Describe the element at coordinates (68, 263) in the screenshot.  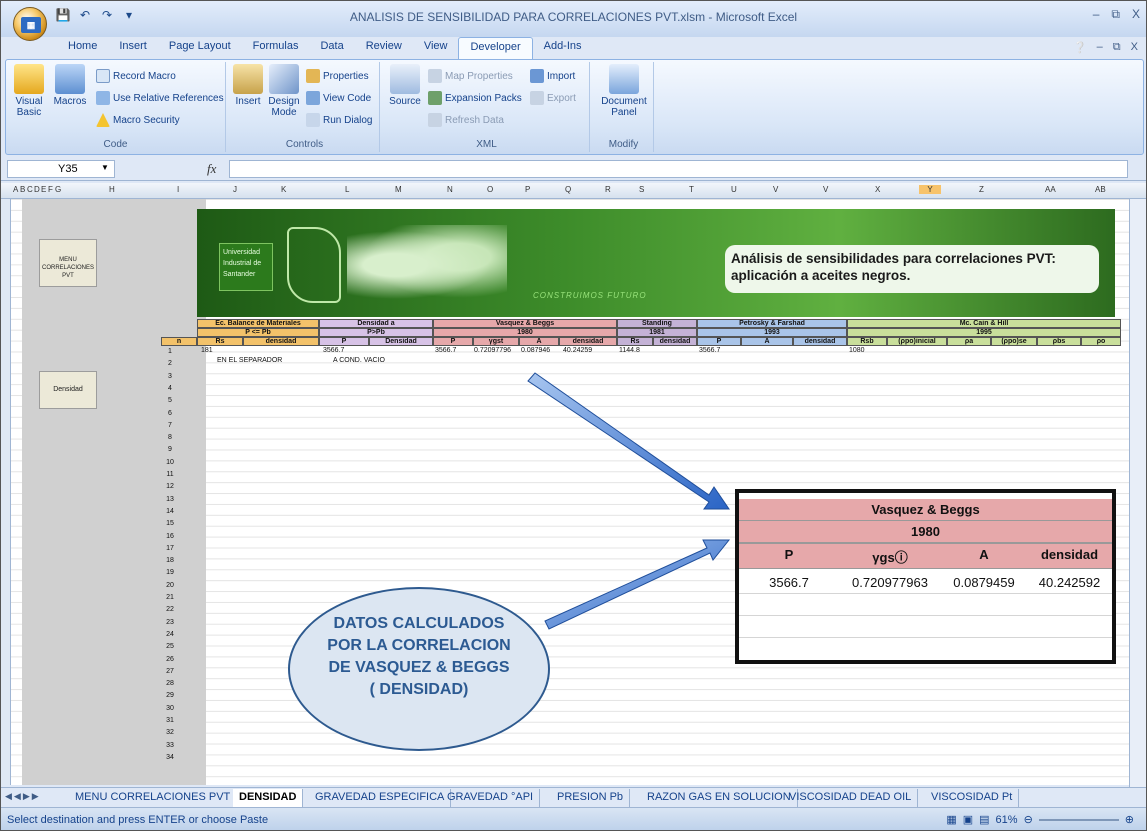
I see `menu-correlaciones-button: MENU CORRELACIONES PVT` at that location.